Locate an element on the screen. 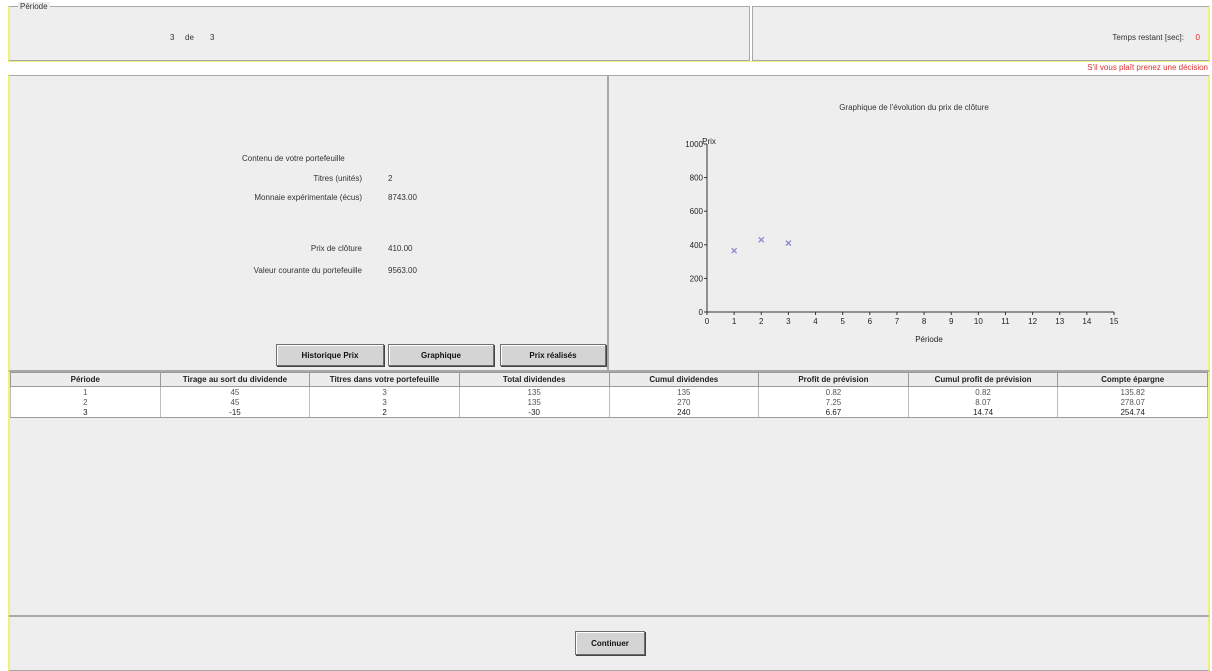 This screenshot has height=671, width=1212. close-price-label: Prix de clôture is located at coordinates (336, 248).